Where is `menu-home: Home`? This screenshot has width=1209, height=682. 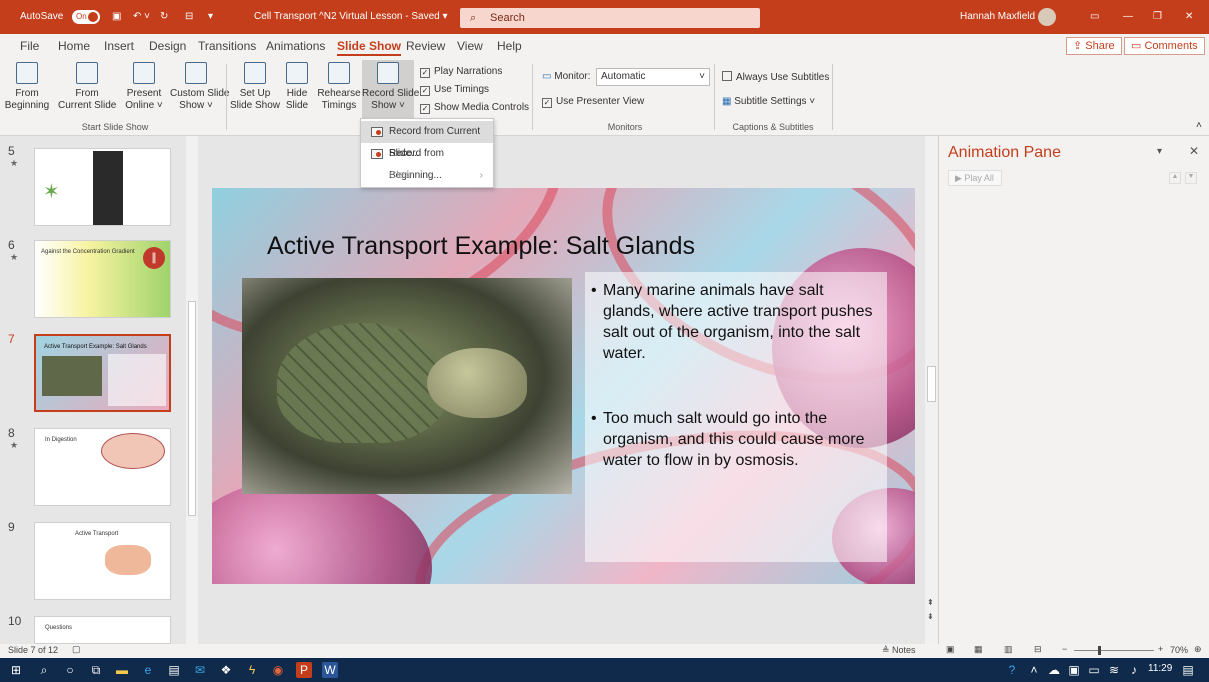 menu-home: Home is located at coordinates (74, 46).